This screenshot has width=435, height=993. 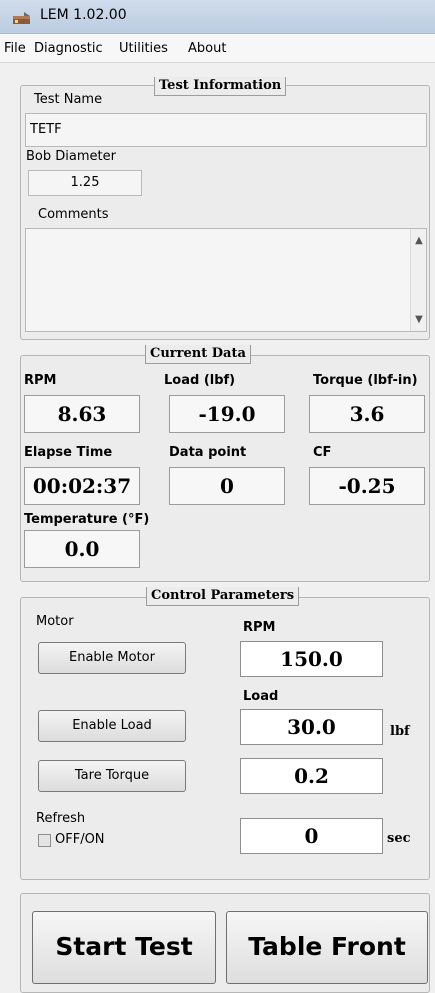 I want to click on rpm-setpoint-input: 150.0, so click(x=311, y=659).